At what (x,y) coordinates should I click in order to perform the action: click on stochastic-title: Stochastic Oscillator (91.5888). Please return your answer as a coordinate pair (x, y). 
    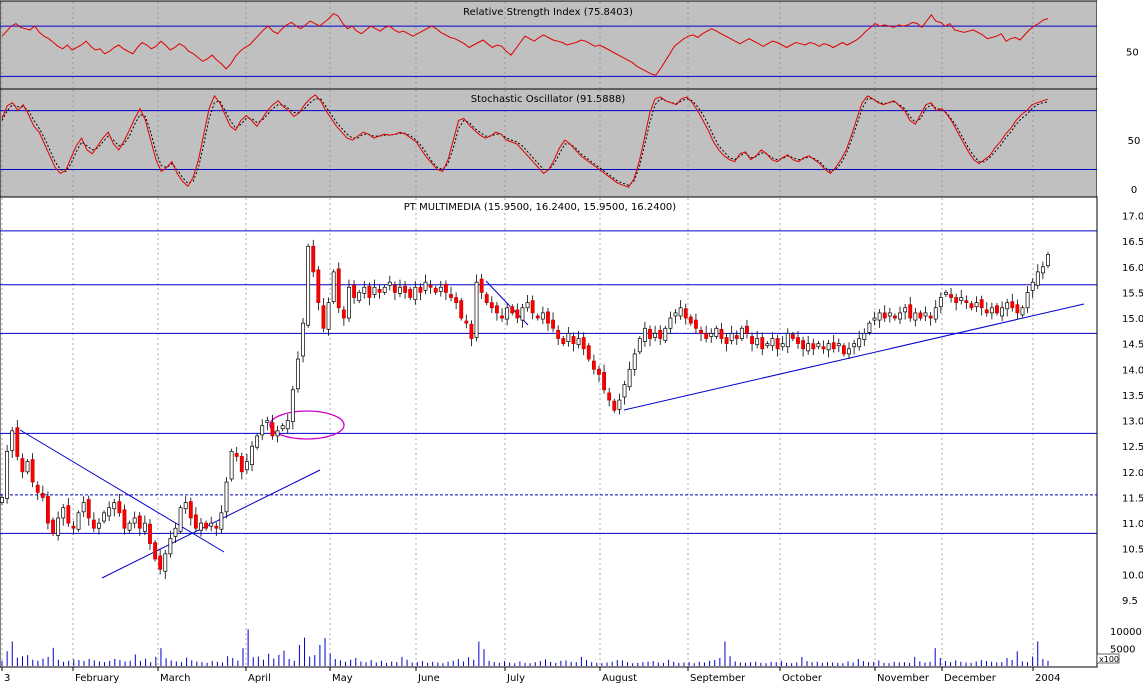
    Looking at the image, I should click on (548, 99).